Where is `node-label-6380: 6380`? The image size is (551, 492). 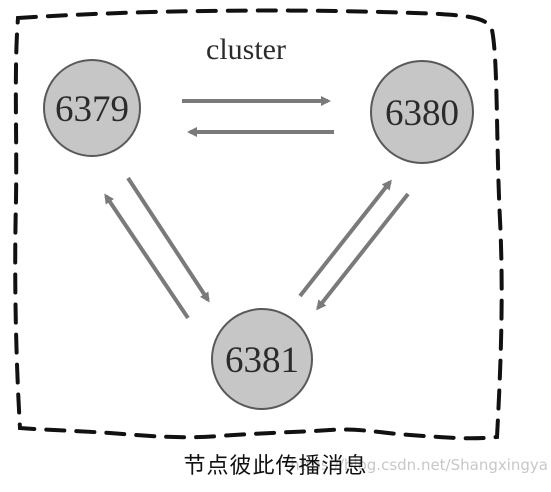 node-label-6380: 6380 is located at coordinates (422, 113).